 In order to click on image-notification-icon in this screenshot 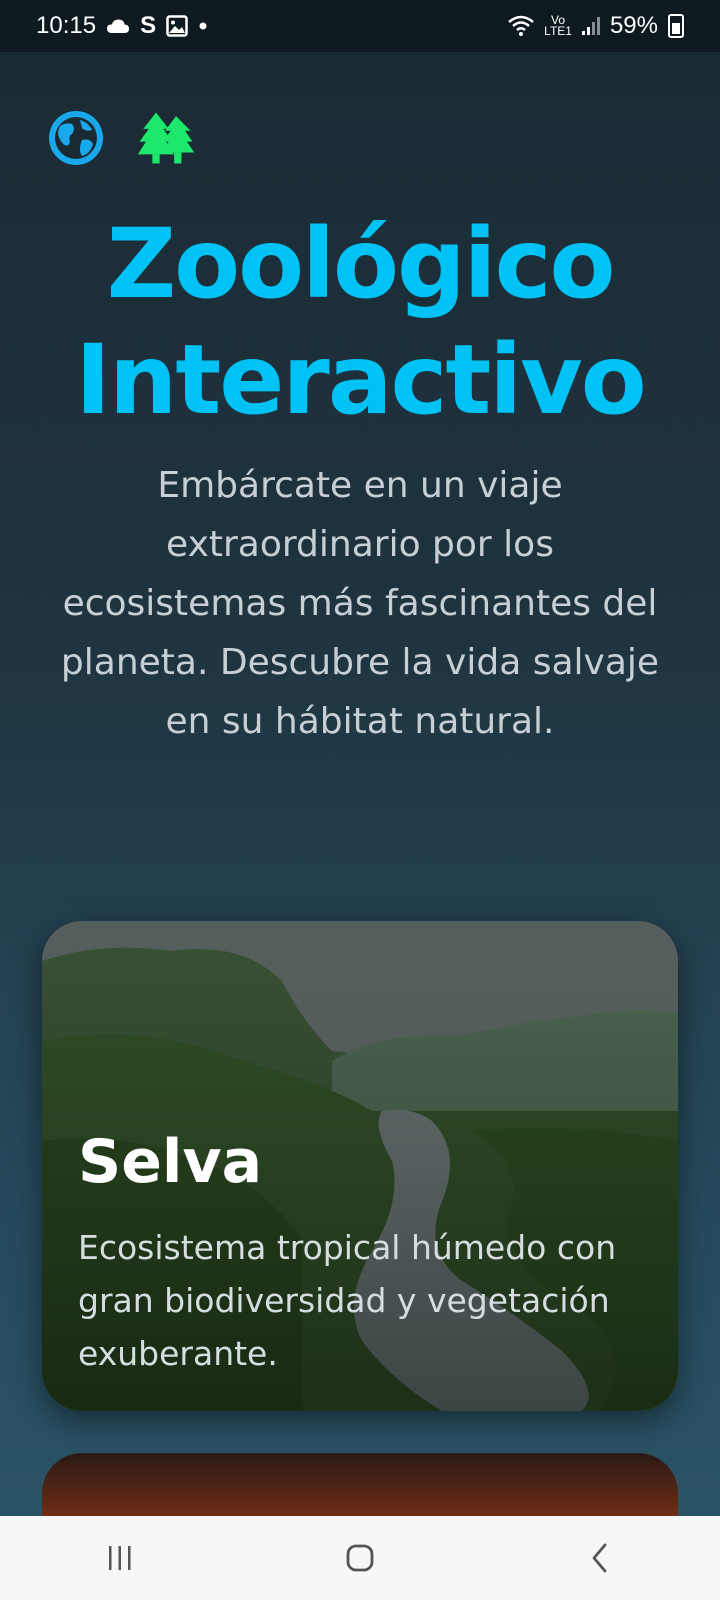, I will do `click(177, 26)`.